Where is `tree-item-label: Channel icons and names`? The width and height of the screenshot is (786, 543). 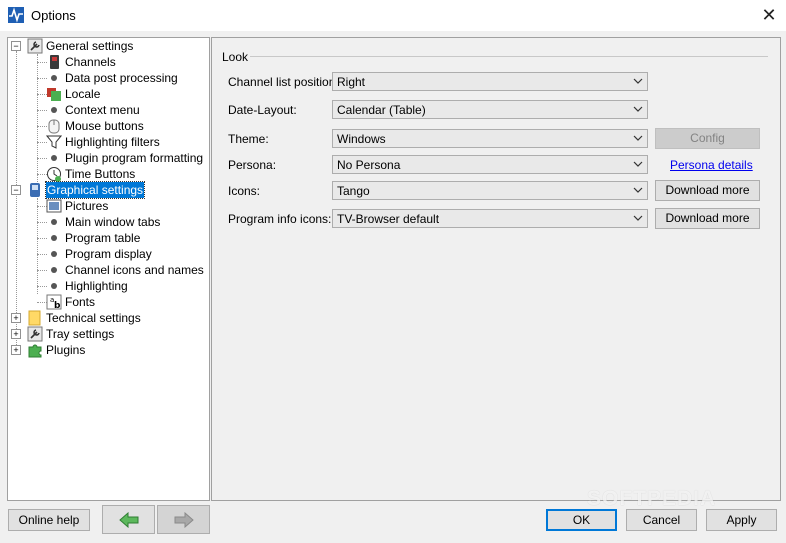 tree-item-label: Channel icons and names is located at coordinates (134, 270).